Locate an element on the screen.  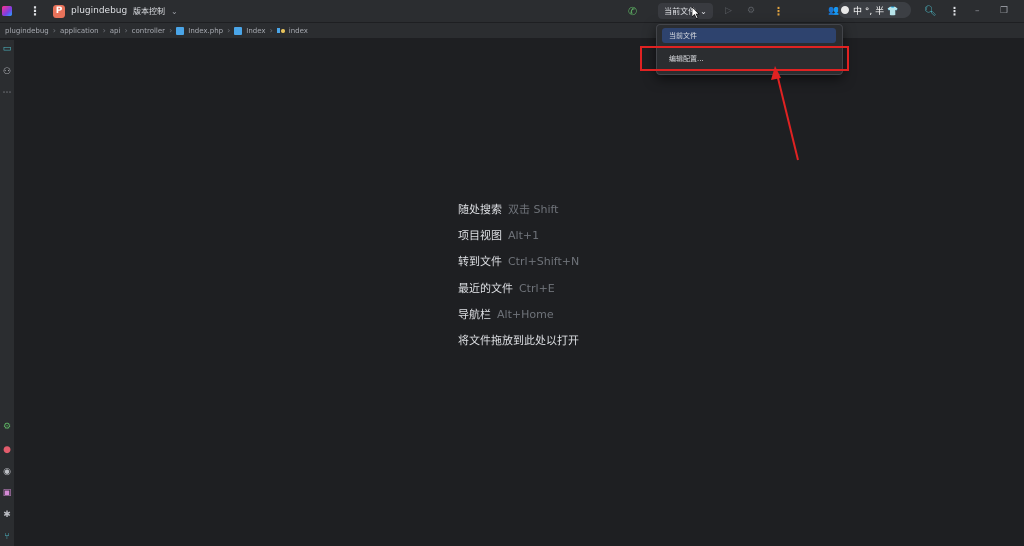
vcs-menu: 版本控制 ⌄ is located at coordinates (155, 11).